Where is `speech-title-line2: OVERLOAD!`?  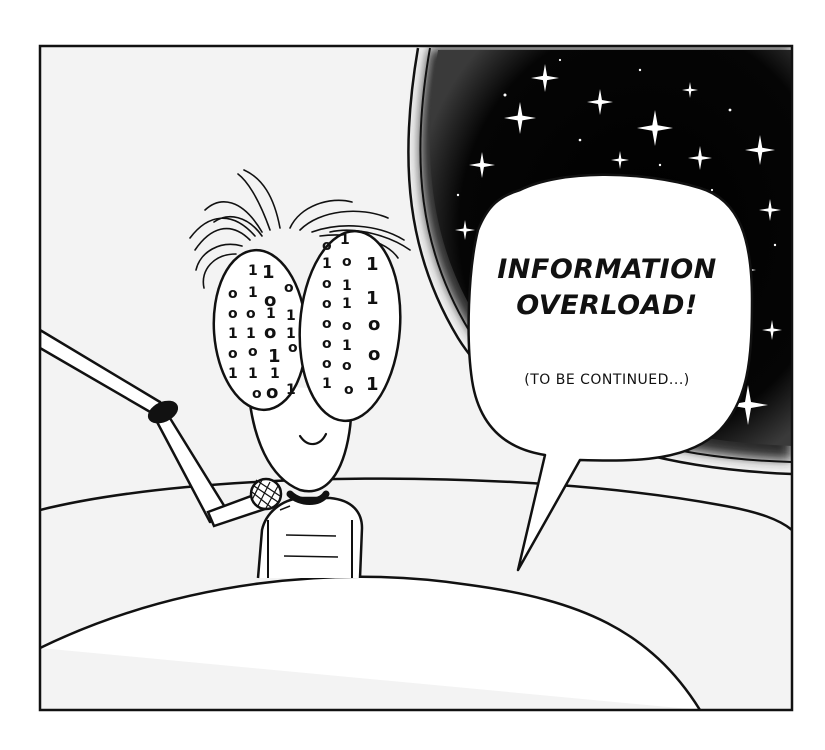 speech-title-line2: OVERLOAD! is located at coordinates (606, 305).